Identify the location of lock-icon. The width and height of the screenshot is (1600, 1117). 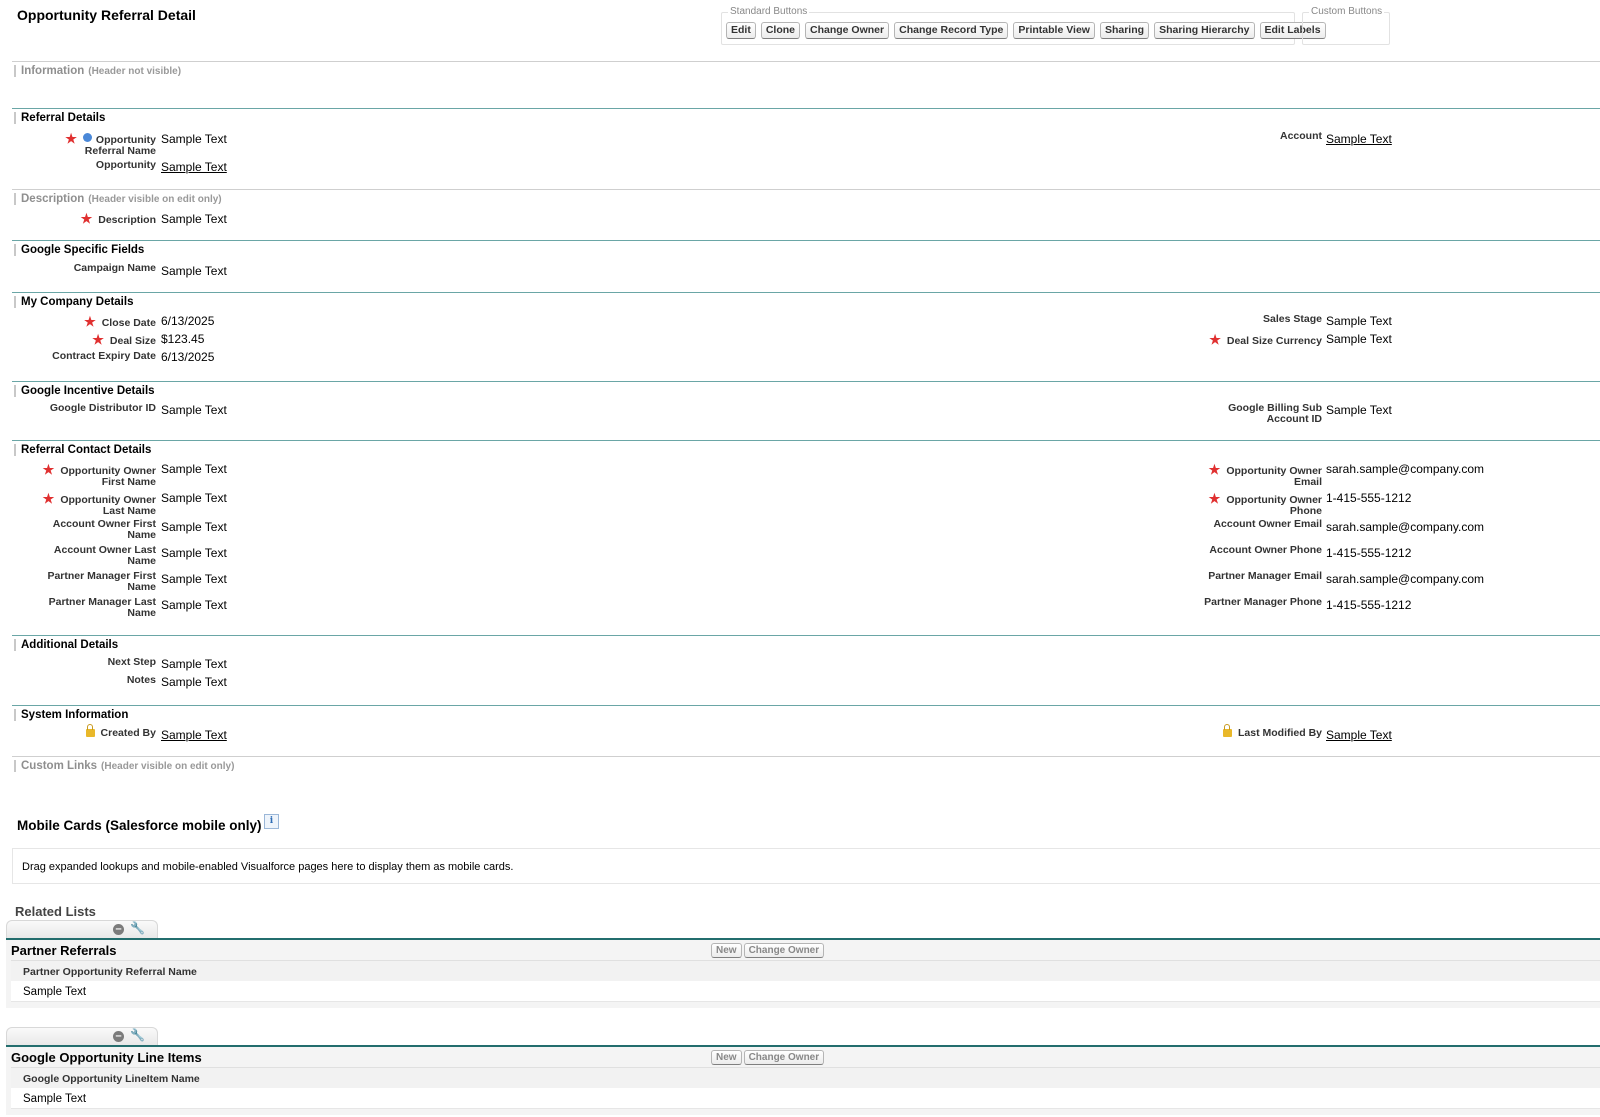
(1227, 730).